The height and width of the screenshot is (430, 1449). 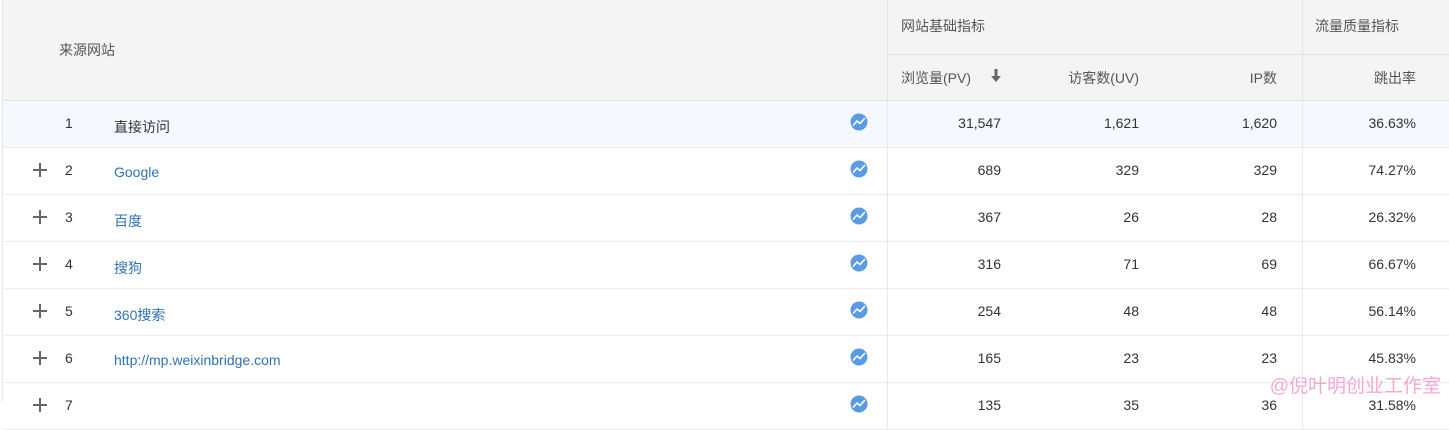 What do you see at coordinates (1392, 170) in the screenshot?
I see `bounce-rate-value: 74.27%` at bounding box center [1392, 170].